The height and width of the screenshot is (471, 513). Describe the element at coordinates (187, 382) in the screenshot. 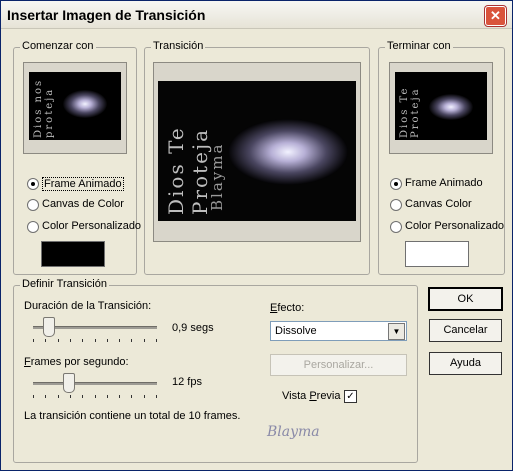

I see `fps-value: 12 fps` at that location.